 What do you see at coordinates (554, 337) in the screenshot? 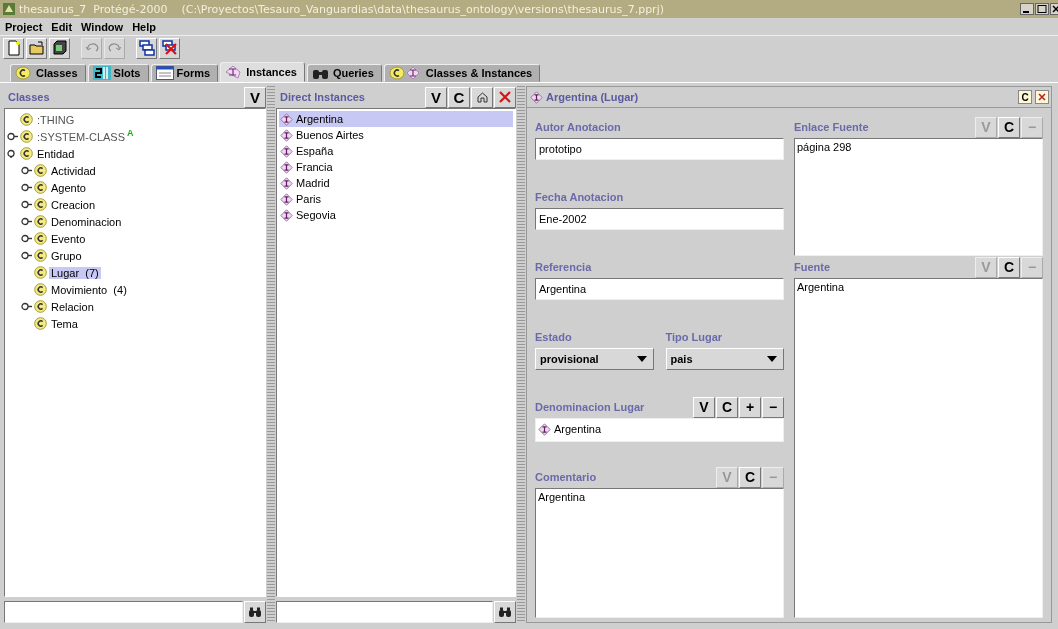
I see `field-label: Estado` at bounding box center [554, 337].